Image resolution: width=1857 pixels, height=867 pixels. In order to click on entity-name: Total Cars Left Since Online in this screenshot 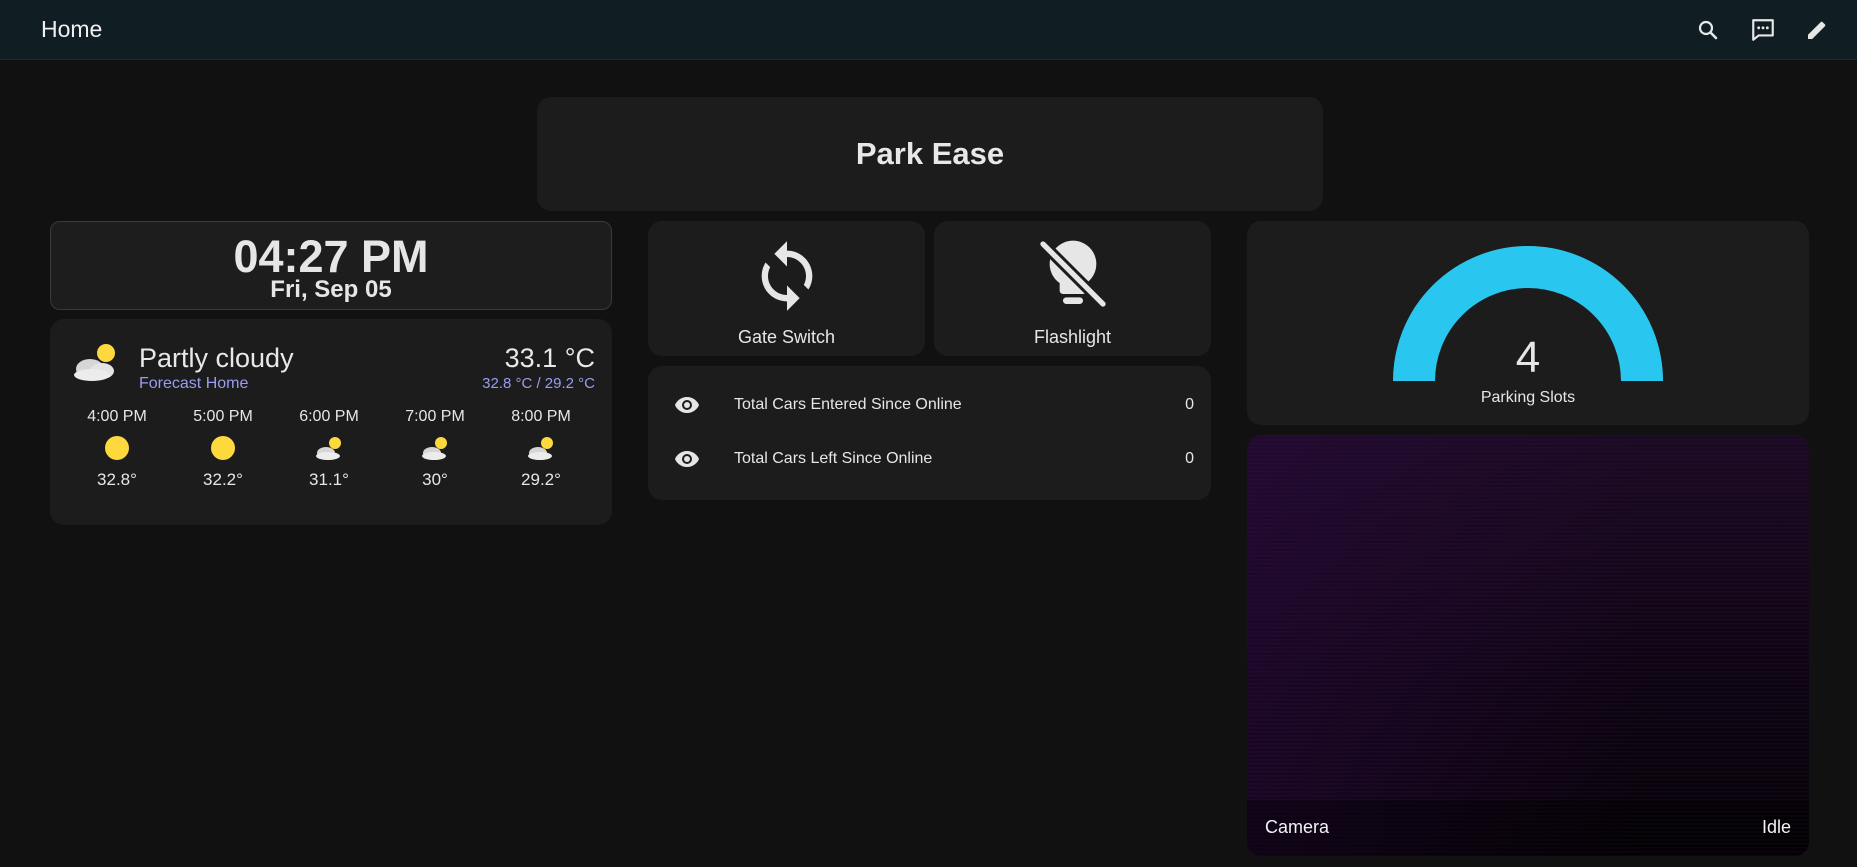, I will do `click(833, 458)`.